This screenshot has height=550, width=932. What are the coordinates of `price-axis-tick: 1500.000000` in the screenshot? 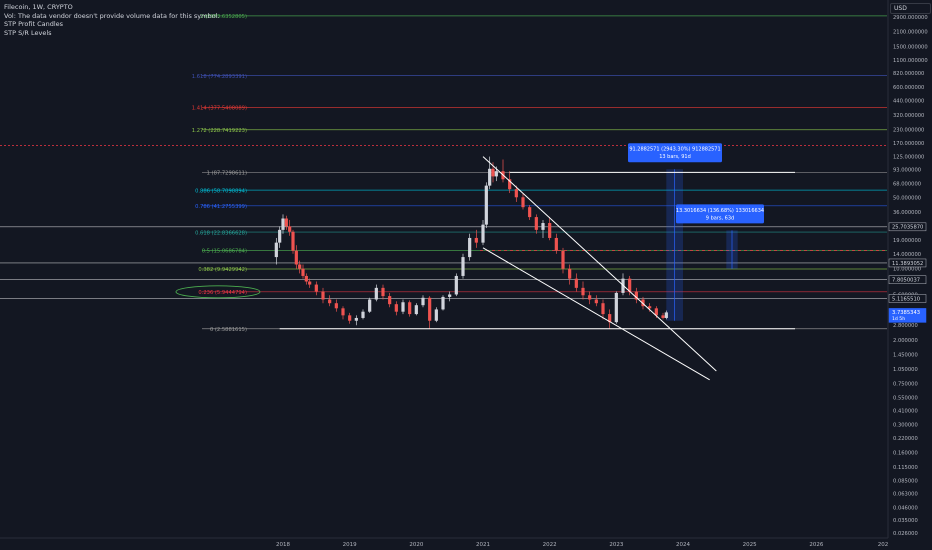 It's located at (910, 47).